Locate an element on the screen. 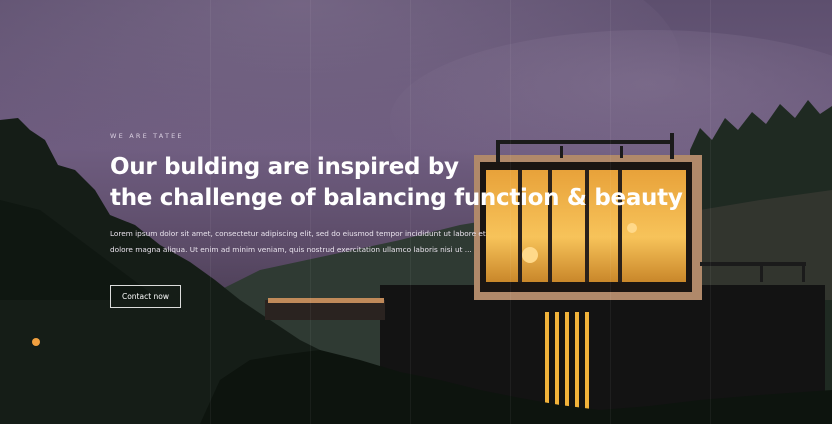  hero-eyebrow: WE ARE TATEE is located at coordinates (147, 136).